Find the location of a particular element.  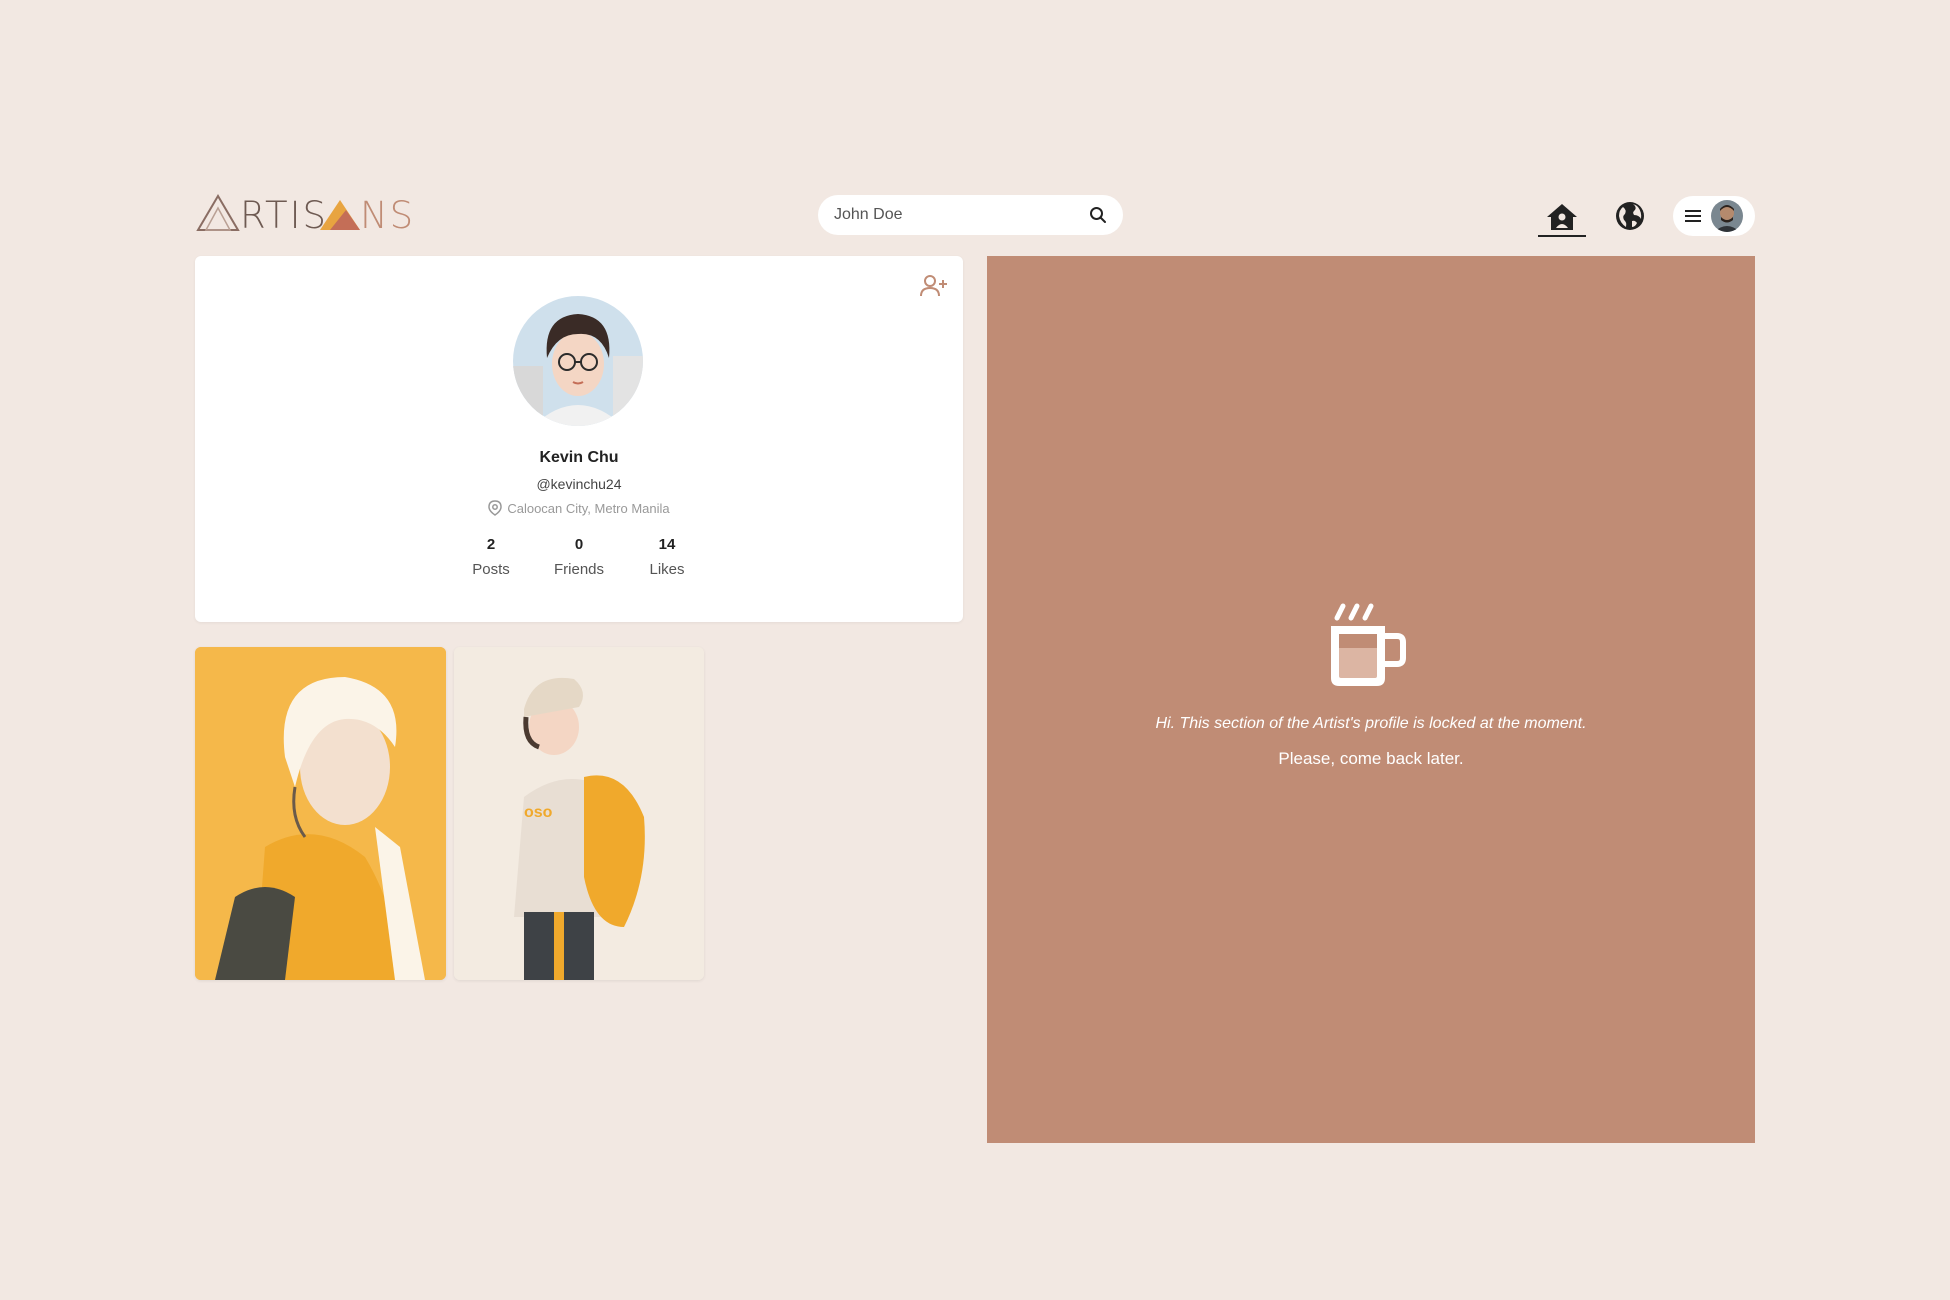

stat-friends: 0 Friends is located at coordinates (579, 557).